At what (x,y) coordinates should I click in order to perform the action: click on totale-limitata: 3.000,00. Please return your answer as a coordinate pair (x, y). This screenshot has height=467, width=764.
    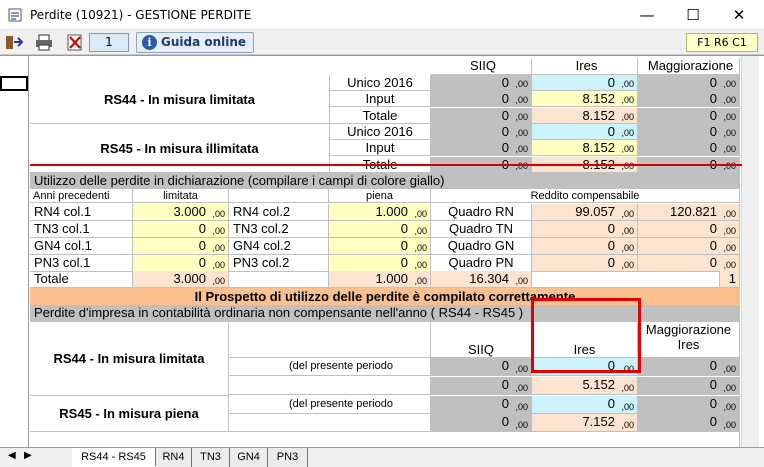
    Looking at the image, I should click on (181, 279).